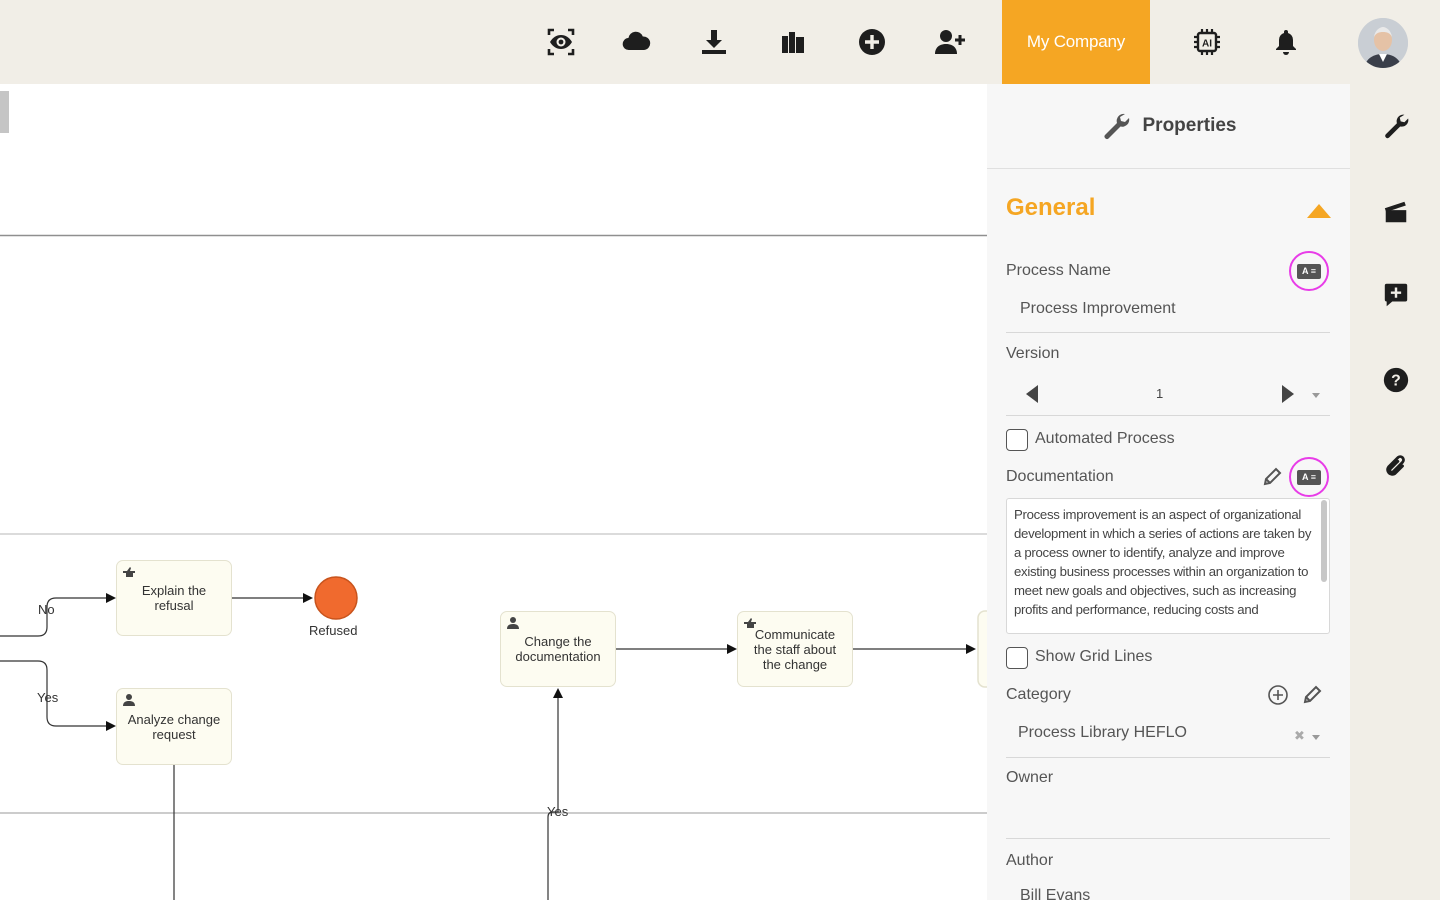  Describe the element at coordinates (1168, 316) in the screenshot. I see `process-name-field: Process Improvement` at that location.